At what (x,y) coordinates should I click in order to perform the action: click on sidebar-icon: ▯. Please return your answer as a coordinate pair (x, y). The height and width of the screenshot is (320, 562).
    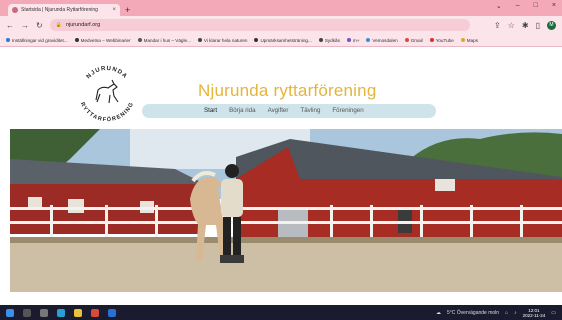
    Looking at the image, I should click on (538, 25).